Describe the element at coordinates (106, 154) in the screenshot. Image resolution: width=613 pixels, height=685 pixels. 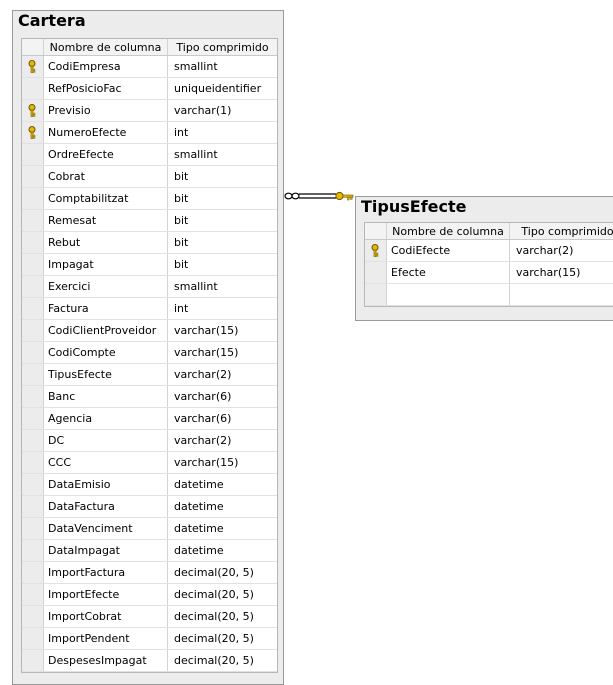
I see `column-name-cell: OrdreEfecte` at that location.